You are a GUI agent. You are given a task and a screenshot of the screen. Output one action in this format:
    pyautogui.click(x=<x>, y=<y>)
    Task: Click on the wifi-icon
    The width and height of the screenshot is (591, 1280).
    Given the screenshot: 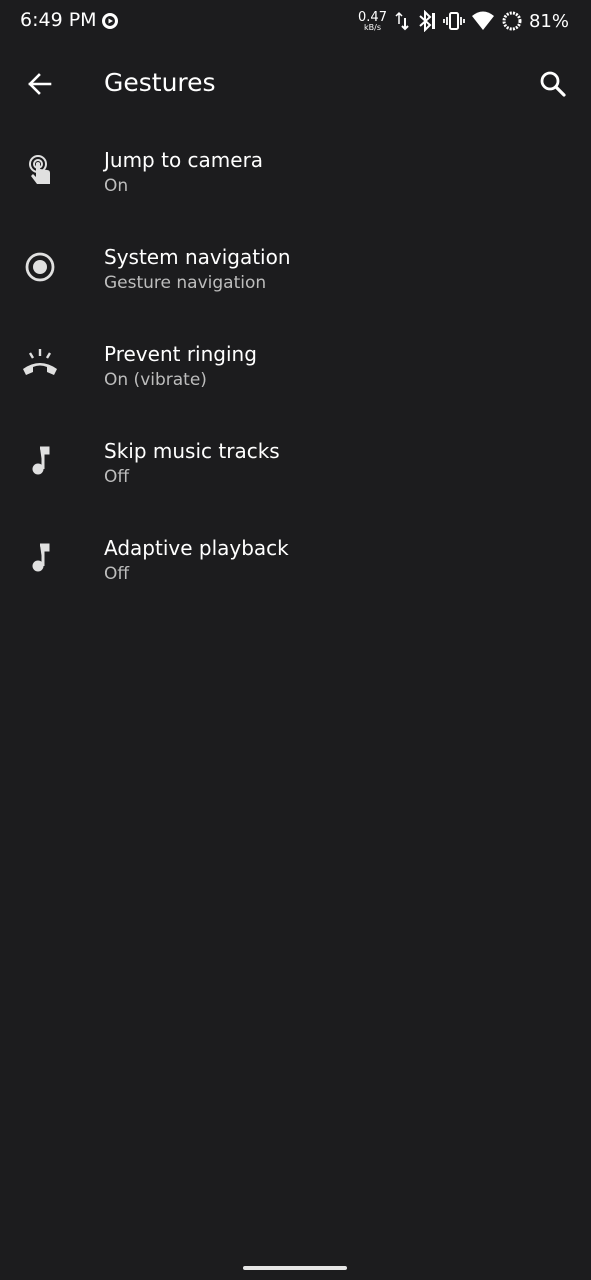 What is the action you would take?
    pyautogui.click(x=482, y=20)
    